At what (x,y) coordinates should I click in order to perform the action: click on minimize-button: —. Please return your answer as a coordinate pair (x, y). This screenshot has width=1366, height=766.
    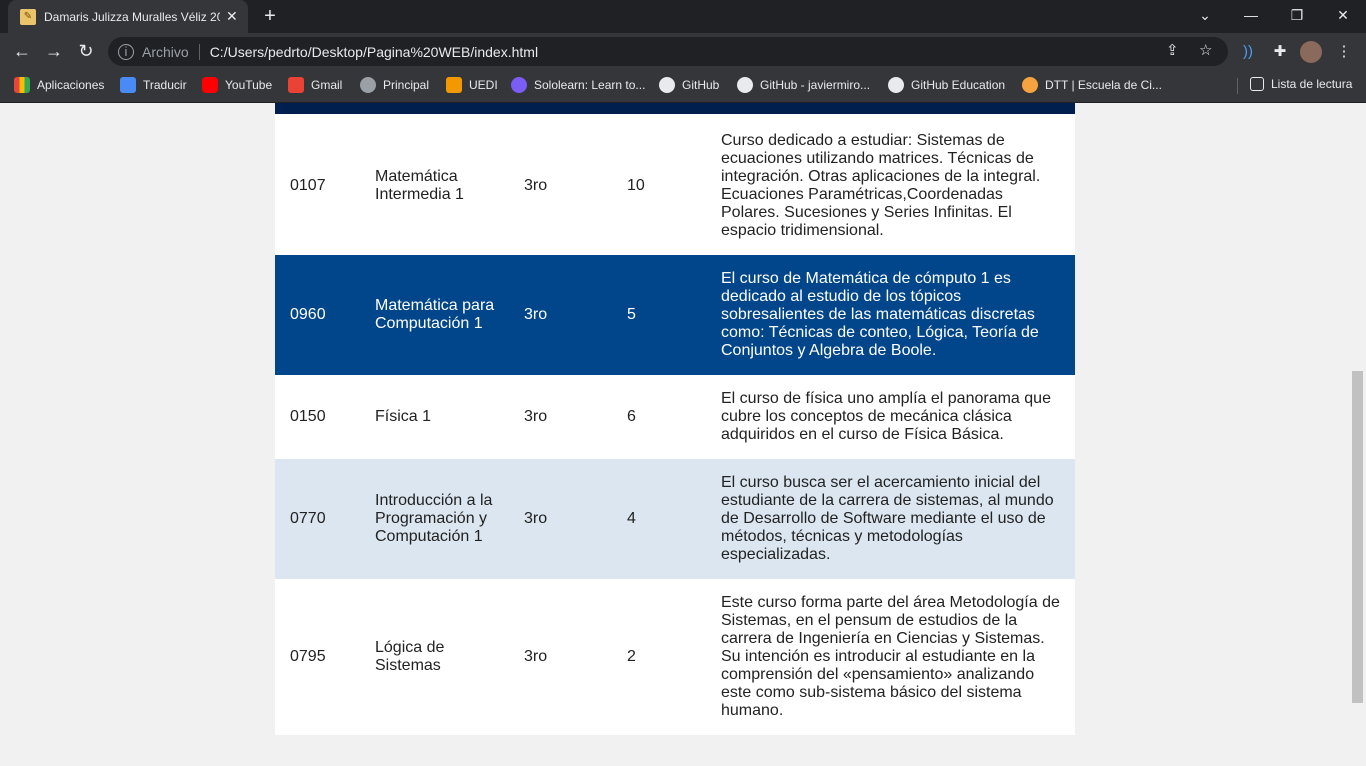
    Looking at the image, I should click on (1251, 15).